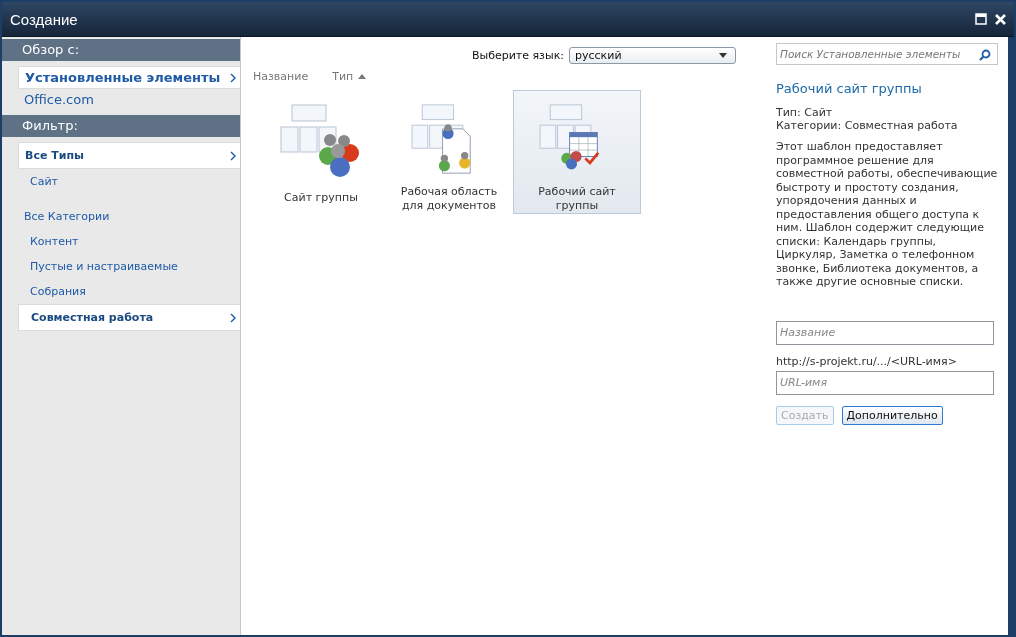 Image resolution: width=1016 pixels, height=637 pixels. What do you see at coordinates (723, 55) in the screenshot?
I see `dropdown-arrow-icon` at bounding box center [723, 55].